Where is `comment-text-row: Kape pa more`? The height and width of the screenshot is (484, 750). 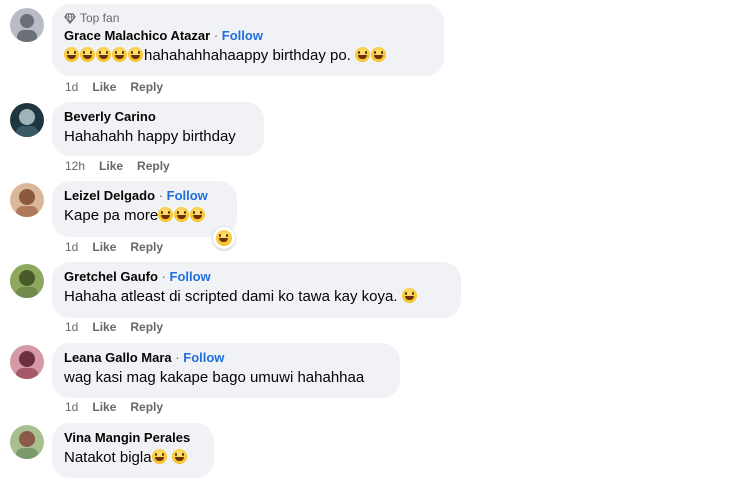
comment-text-row: Kape pa more is located at coordinates (144, 216).